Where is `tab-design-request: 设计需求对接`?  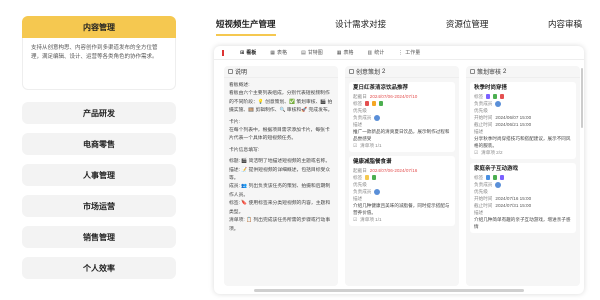 tab-design-request: 设计需求对接 is located at coordinates (360, 26).